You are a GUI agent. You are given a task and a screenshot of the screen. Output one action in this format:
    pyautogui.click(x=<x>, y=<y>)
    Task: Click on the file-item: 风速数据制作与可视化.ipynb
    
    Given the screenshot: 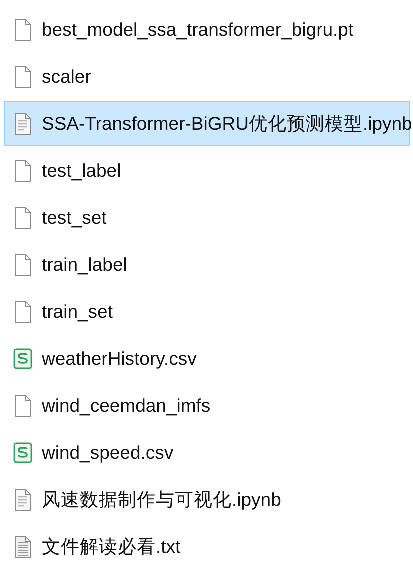 What is the action you would take?
    pyautogui.click(x=207, y=499)
    